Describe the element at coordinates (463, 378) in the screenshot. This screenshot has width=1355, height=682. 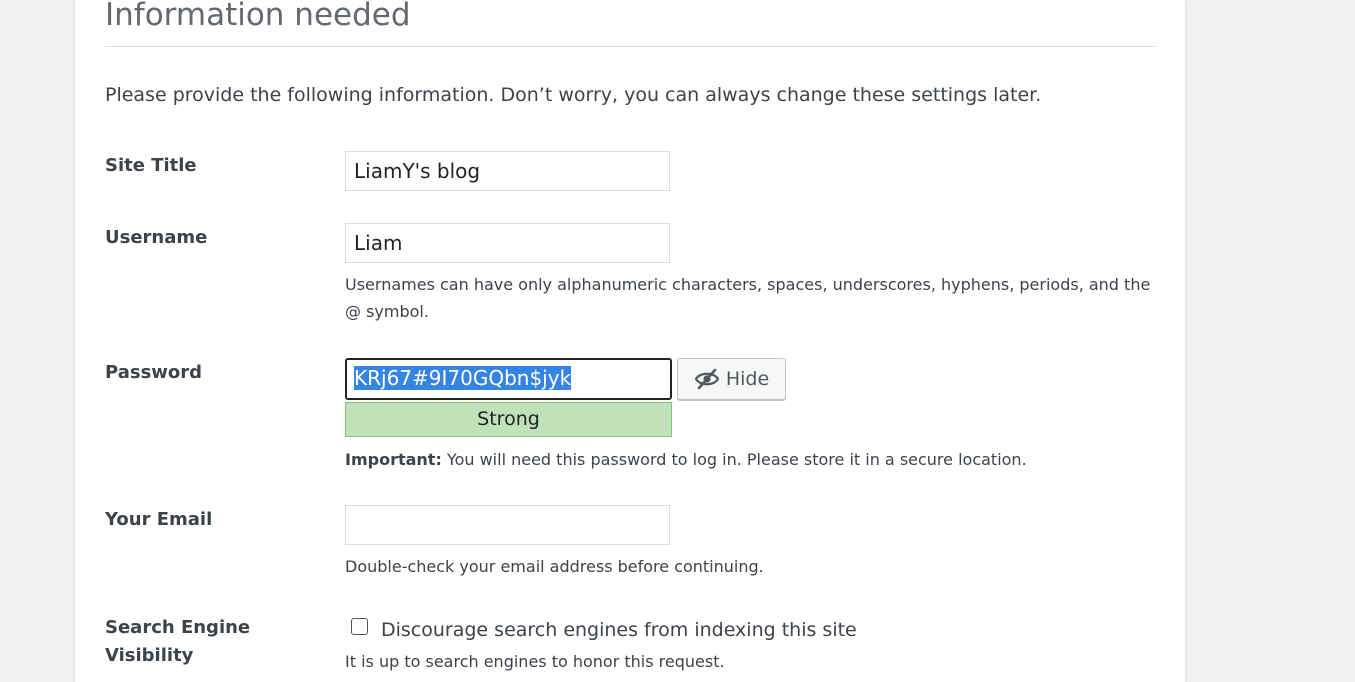
I see `password-value: KRj67#9I70GQbn$jyk` at that location.